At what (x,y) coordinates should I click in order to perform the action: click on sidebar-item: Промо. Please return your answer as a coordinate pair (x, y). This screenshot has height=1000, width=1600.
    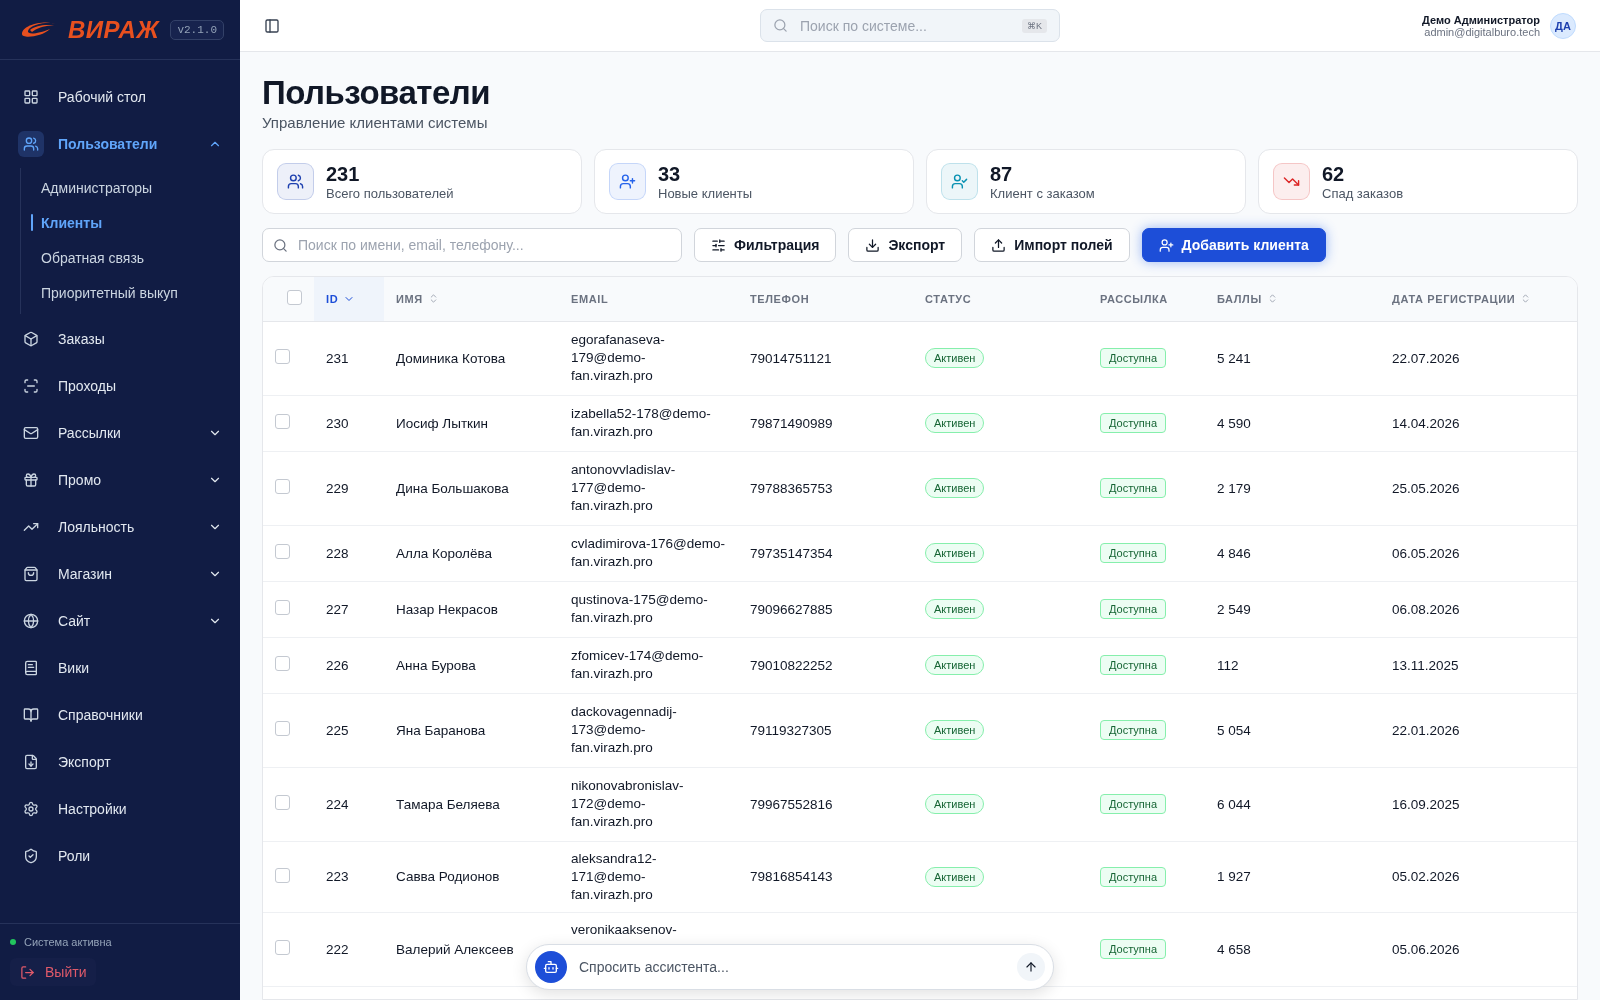
    Looking at the image, I should click on (120, 479).